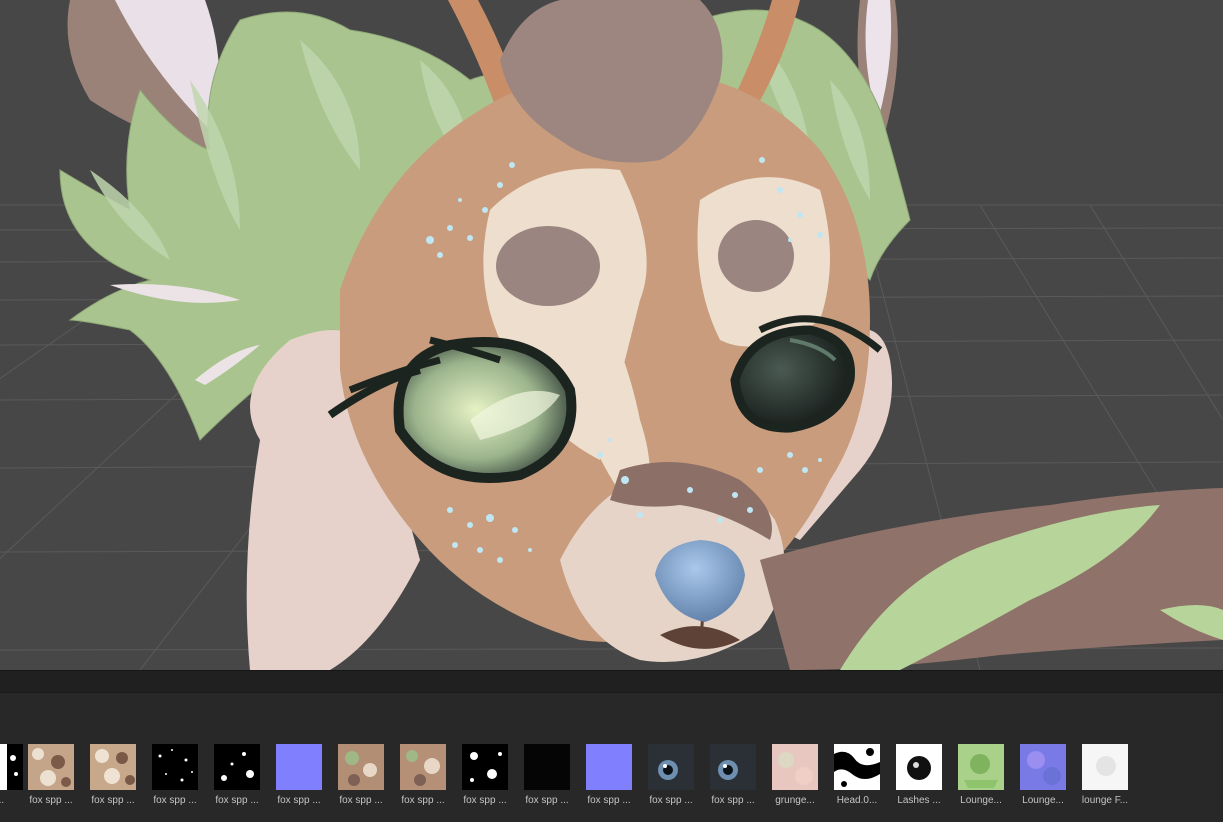 This screenshot has height=822, width=1223. Describe the element at coordinates (981, 767) in the screenshot. I see `texture-lounge-albedo-icon` at that location.